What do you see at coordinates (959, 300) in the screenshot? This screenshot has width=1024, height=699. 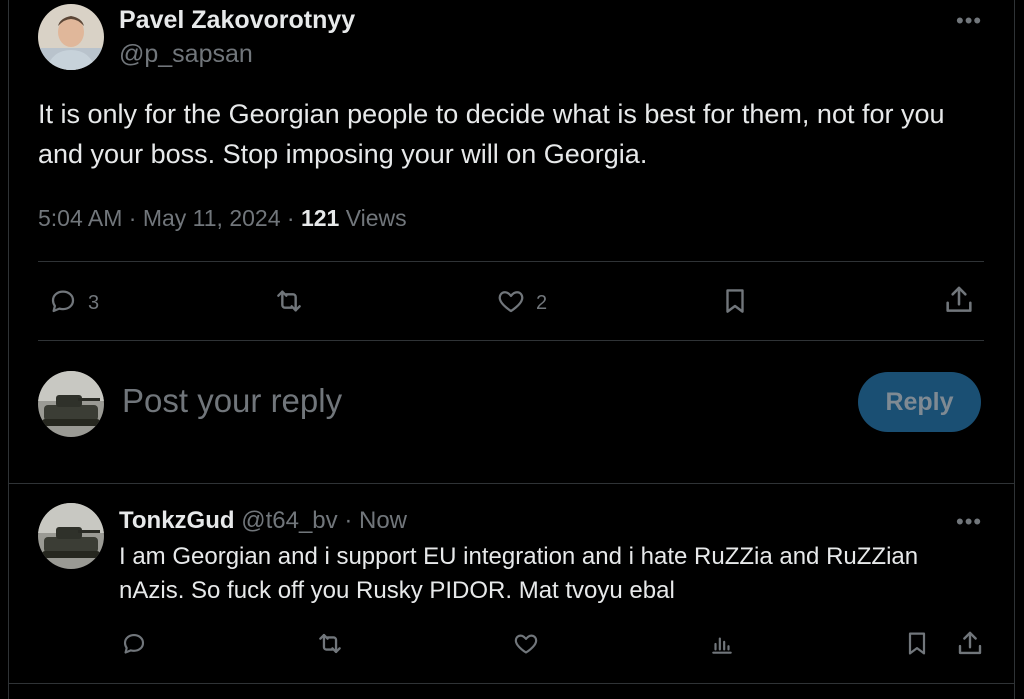 I see `share-icon` at bounding box center [959, 300].